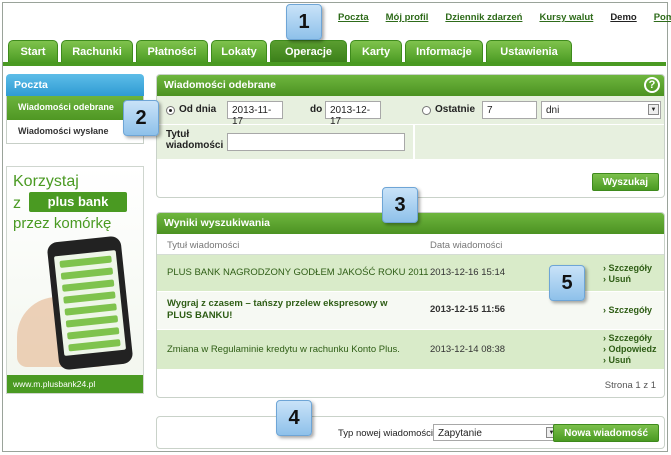 This screenshot has width=671, height=455. Describe the element at coordinates (630, 385) in the screenshot. I see `pager: Strona 1 z 1` at that location.